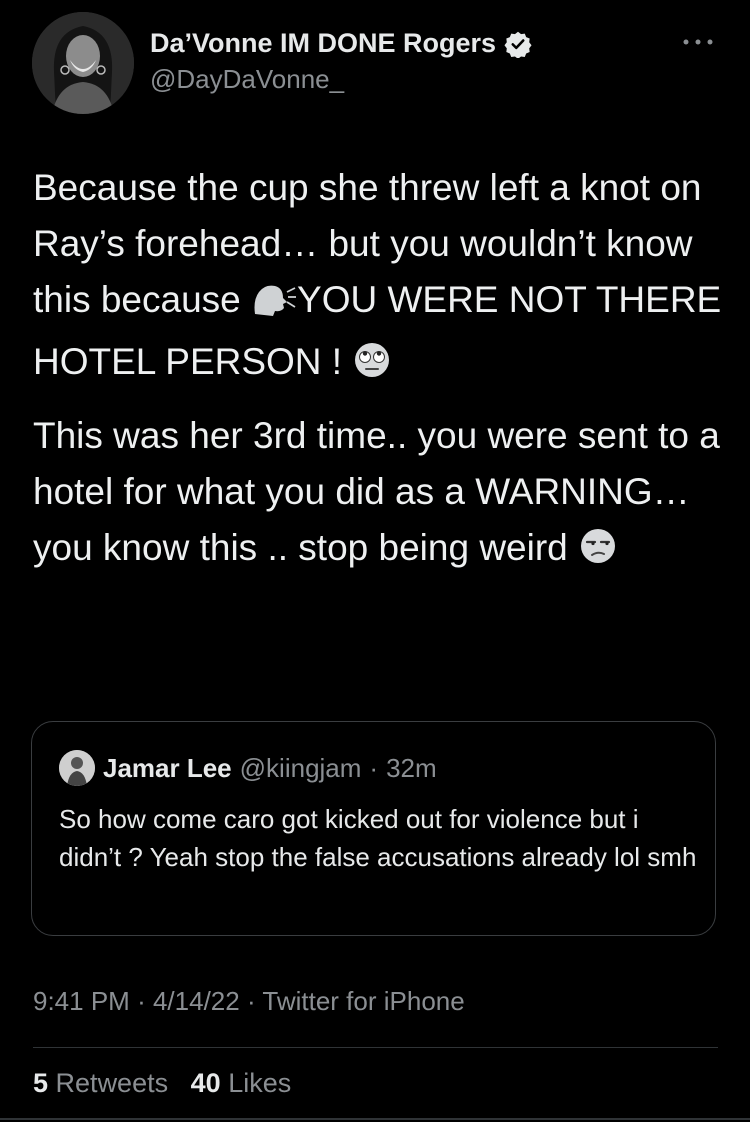 This screenshot has width=750, height=1122. I want to click on tweet-meta: 9:41 PM · 4/14/22 · Twitter for iPhone, so click(249, 1001).